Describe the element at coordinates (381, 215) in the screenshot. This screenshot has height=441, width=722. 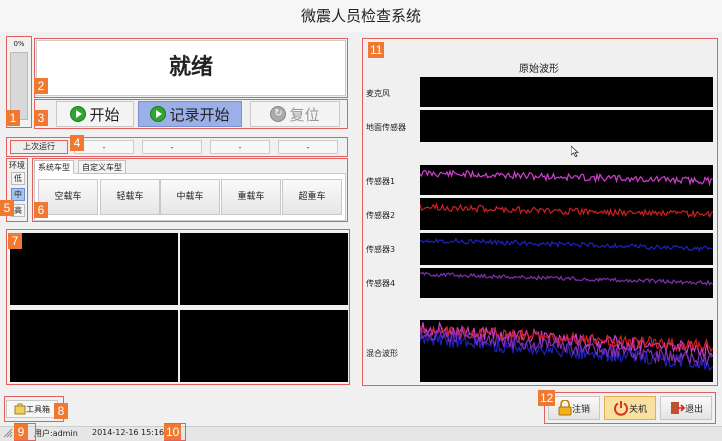
I see `wave-label-sensor2: 传感器2` at that location.